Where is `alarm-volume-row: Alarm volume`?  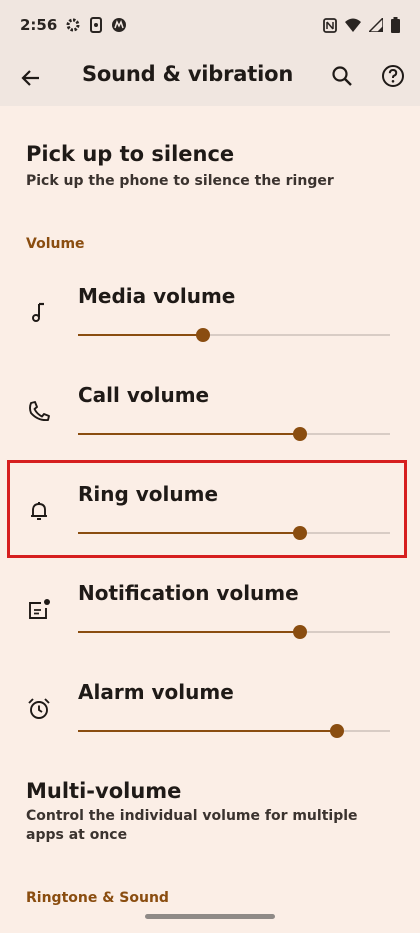 alarm-volume-row: Alarm volume is located at coordinates (210, 730).